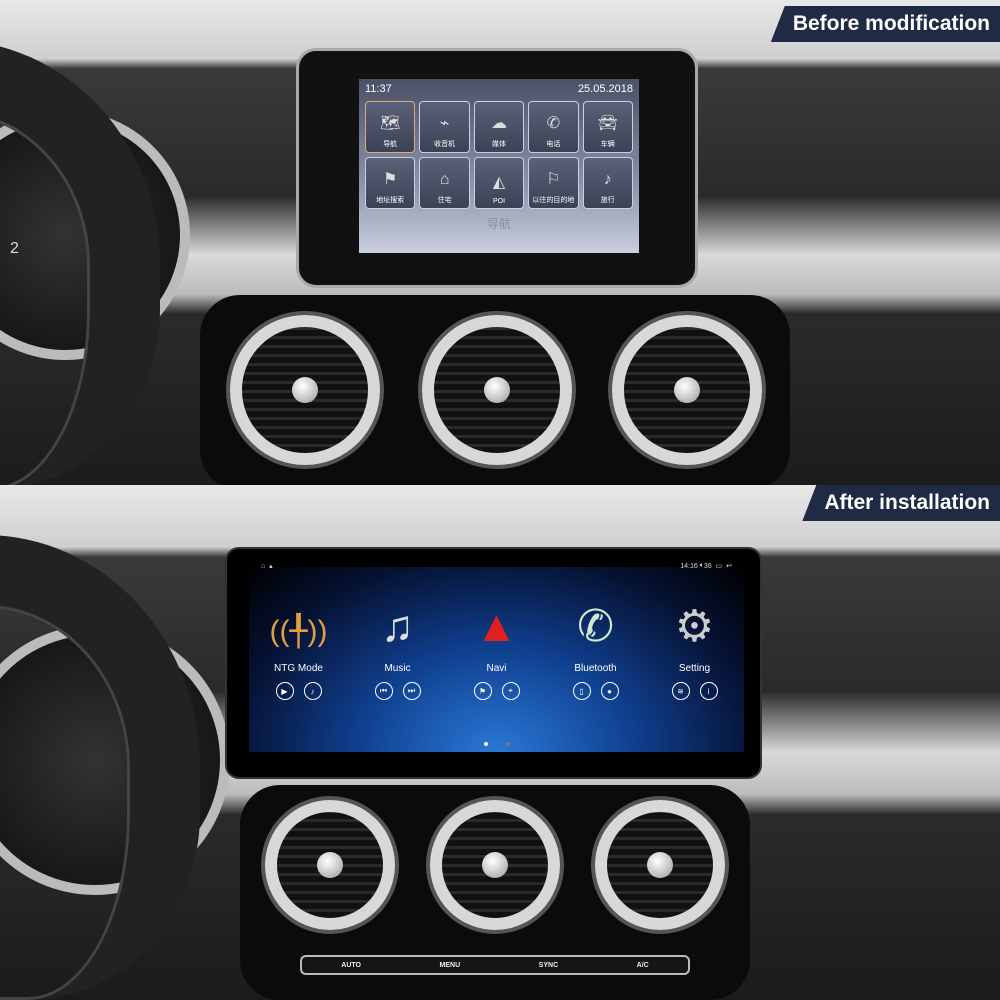 This screenshot has height=1000, width=1000. What do you see at coordinates (390, 144) in the screenshot?
I see `tile-label: 导航` at bounding box center [390, 144].